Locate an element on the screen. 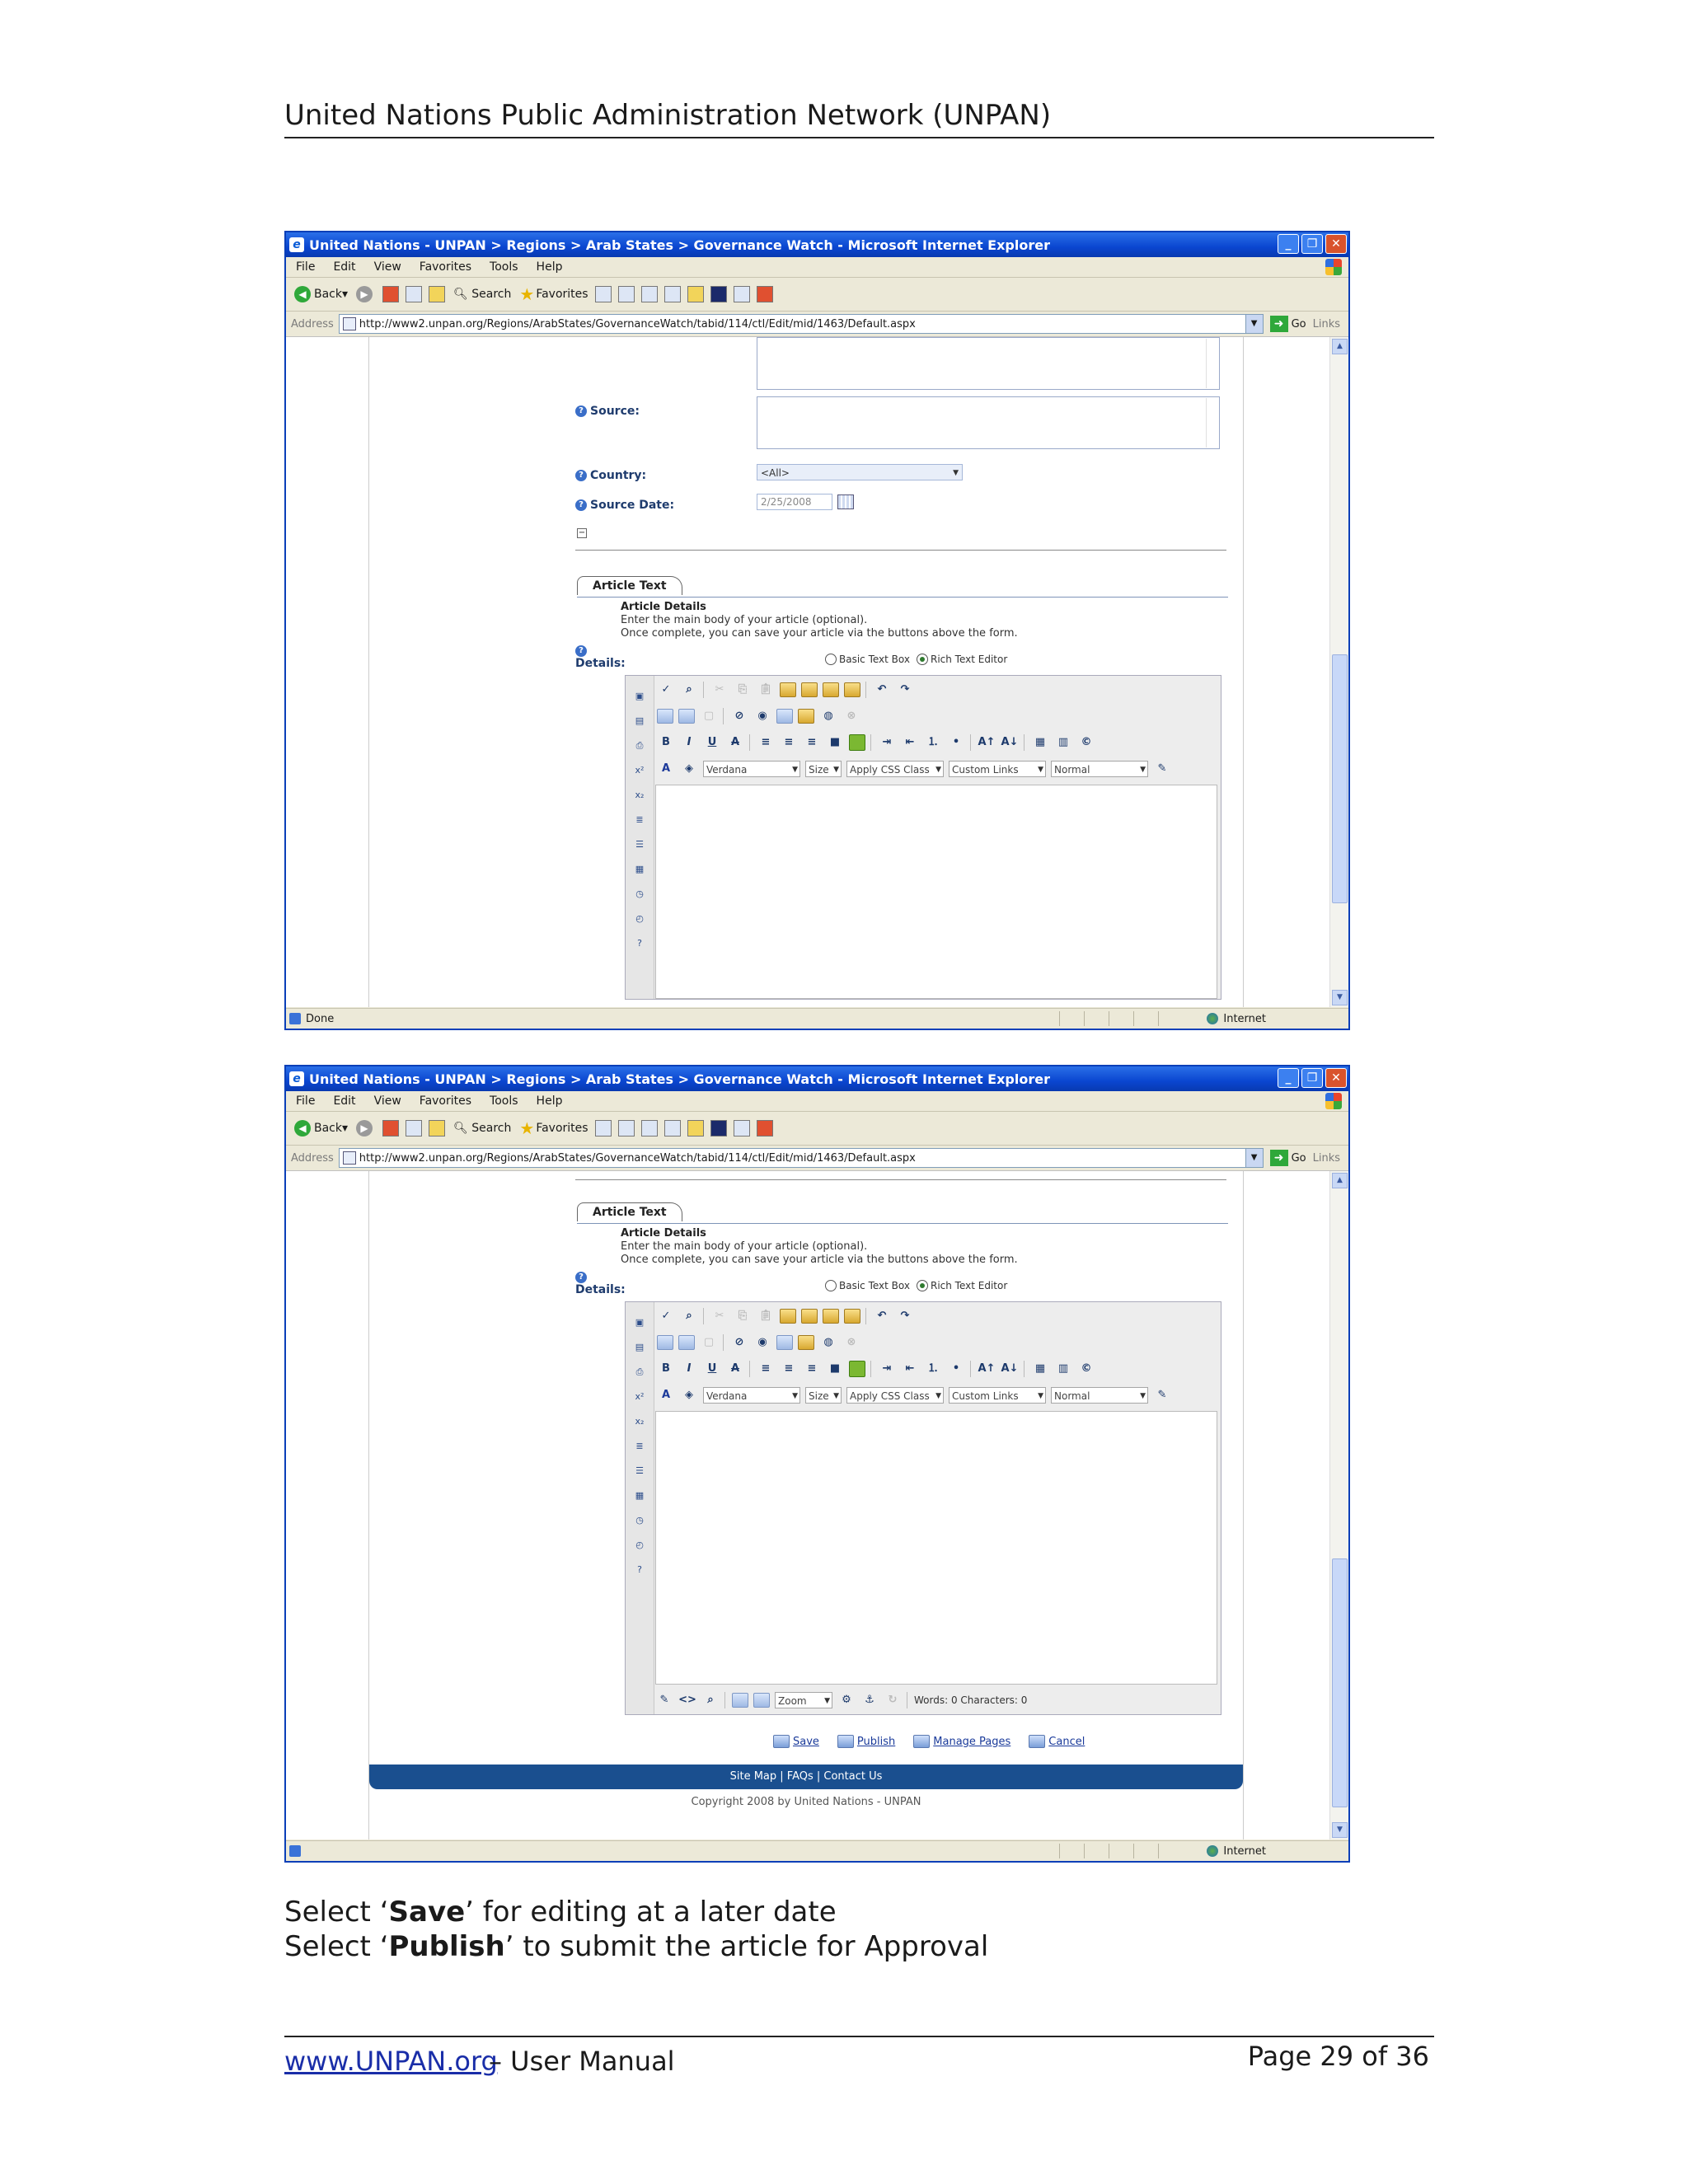 The width and height of the screenshot is (1688, 2184). size-select: Size ▼ is located at coordinates (824, 769).